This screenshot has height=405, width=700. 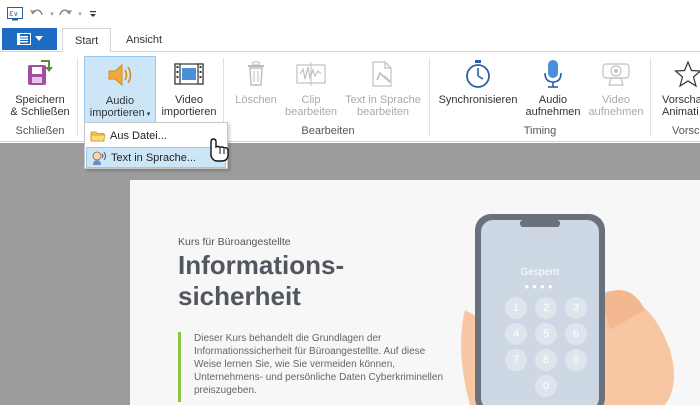 What do you see at coordinates (350, 40) in the screenshot?
I see `ribbon-tab-row: Start Ansicht` at bounding box center [350, 40].